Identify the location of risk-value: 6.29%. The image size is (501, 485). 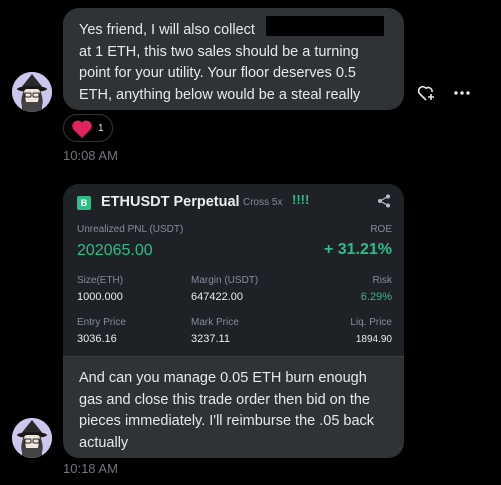
(376, 297).